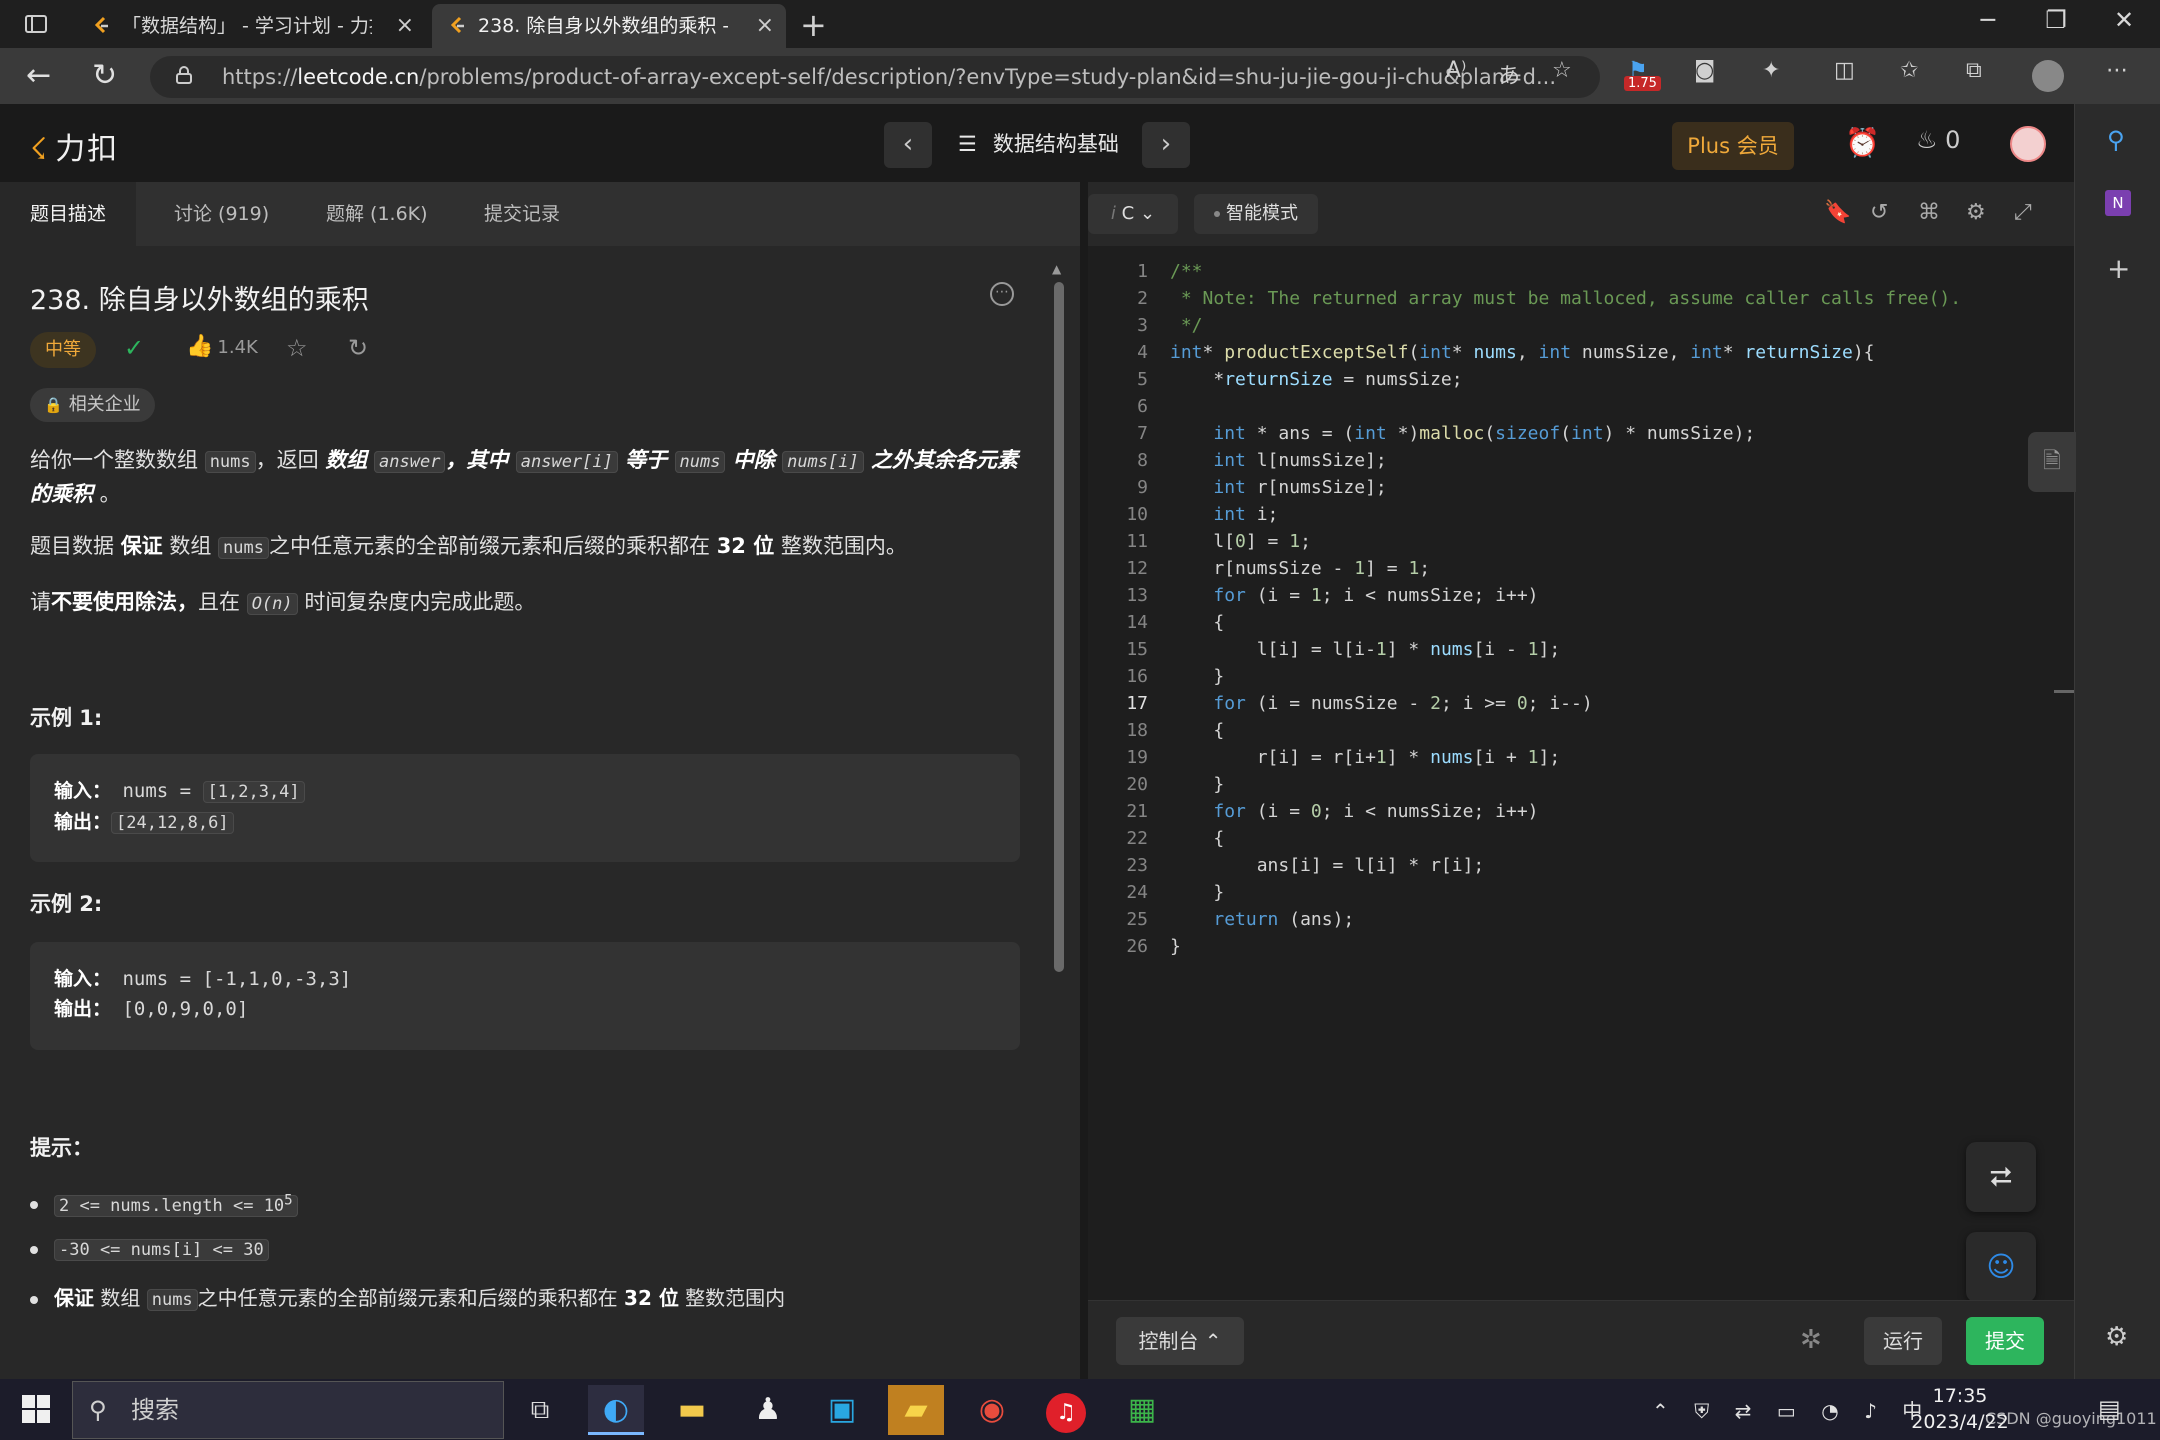 Image resolution: width=2160 pixels, height=1440 pixels. What do you see at coordinates (2056, 20) in the screenshot?
I see `restore-icon: ❐` at bounding box center [2056, 20].